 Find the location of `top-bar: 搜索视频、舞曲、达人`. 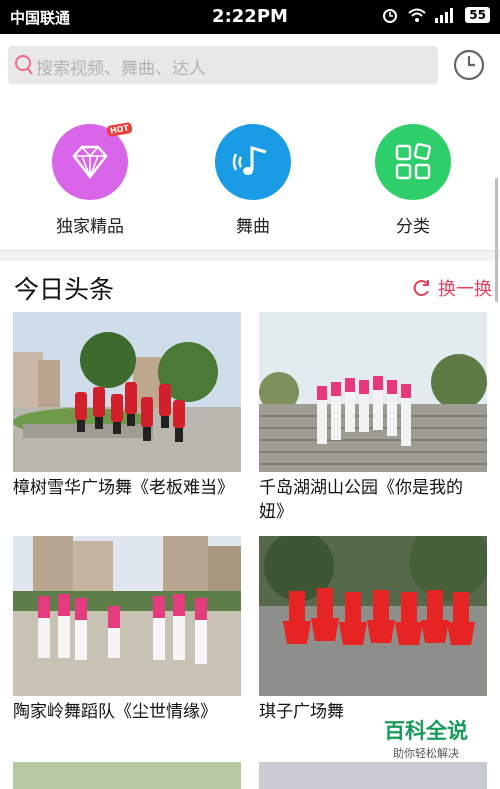

top-bar: 搜索视频、舞曲、达人 is located at coordinates (250, 66).